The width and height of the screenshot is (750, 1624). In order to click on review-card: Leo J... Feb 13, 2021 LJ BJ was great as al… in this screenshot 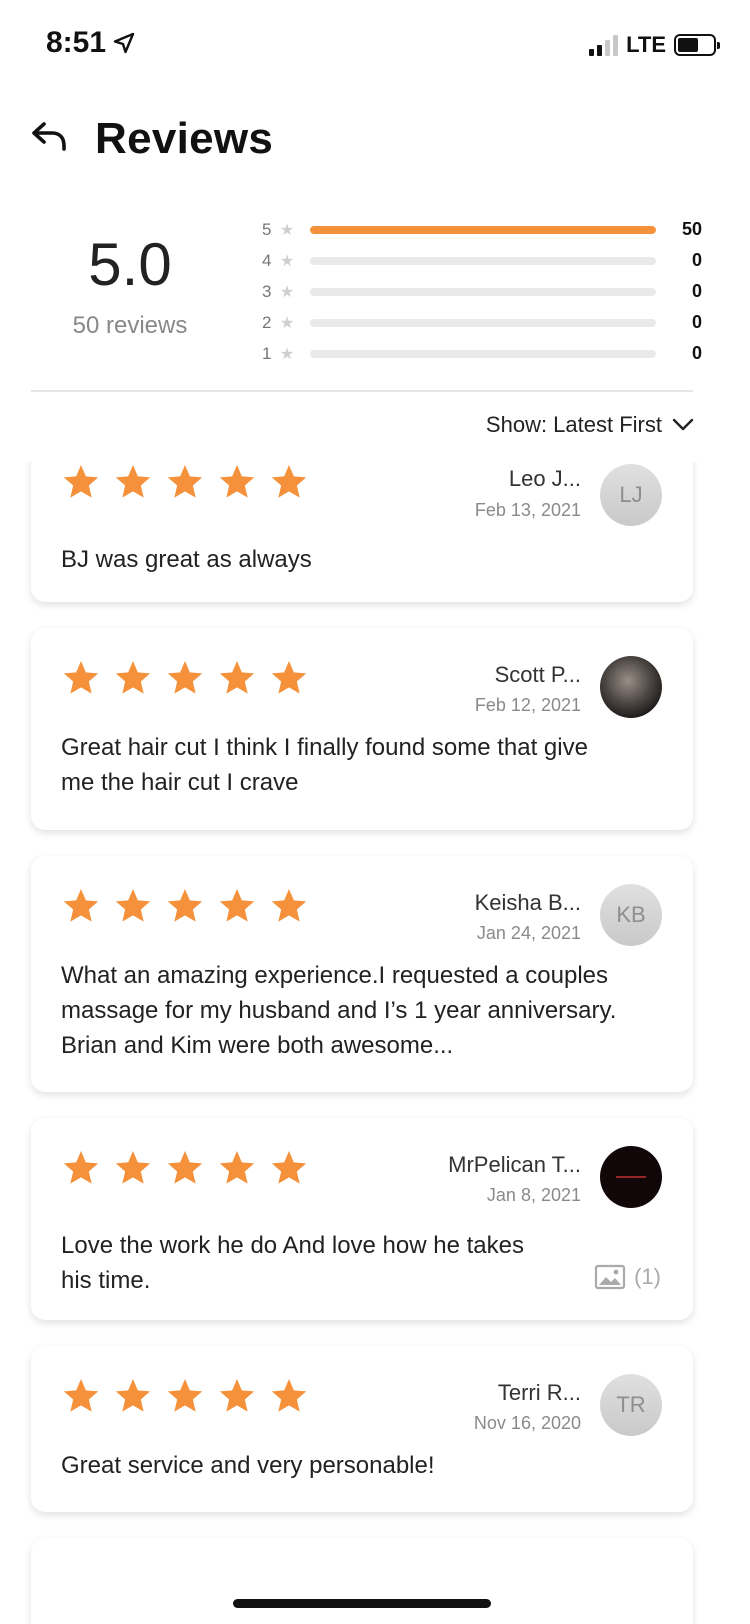, I will do `click(362, 532)`.